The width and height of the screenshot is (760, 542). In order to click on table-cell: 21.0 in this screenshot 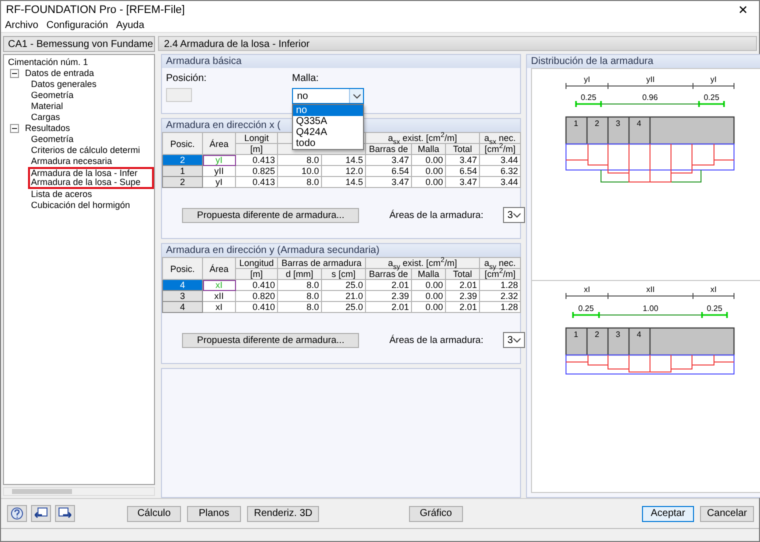, I will do `click(344, 296)`.